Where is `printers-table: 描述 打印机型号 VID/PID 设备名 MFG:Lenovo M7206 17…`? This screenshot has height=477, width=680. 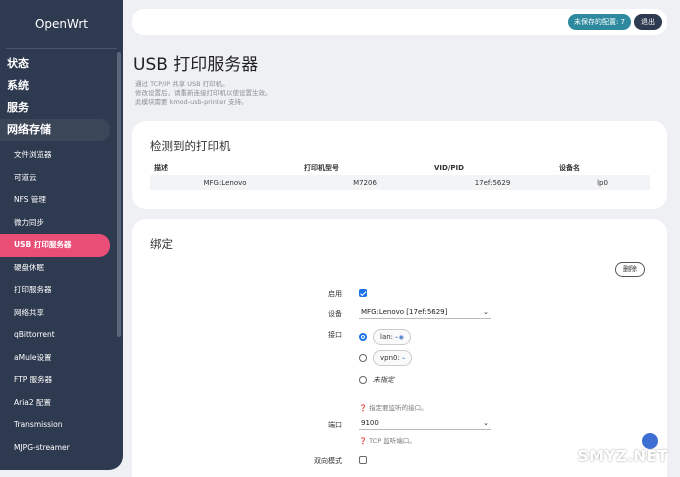
printers-table: 描述 打印机型号 VID/PID 设备名 MFG:Lenovo M7206 17… is located at coordinates (400, 175).